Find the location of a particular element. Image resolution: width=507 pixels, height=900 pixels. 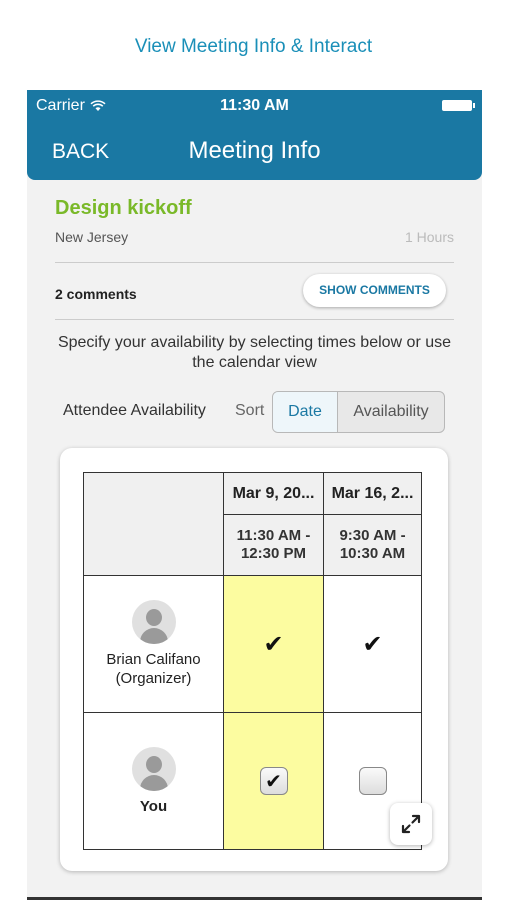

comments-count: 2 comments is located at coordinates (96, 294).